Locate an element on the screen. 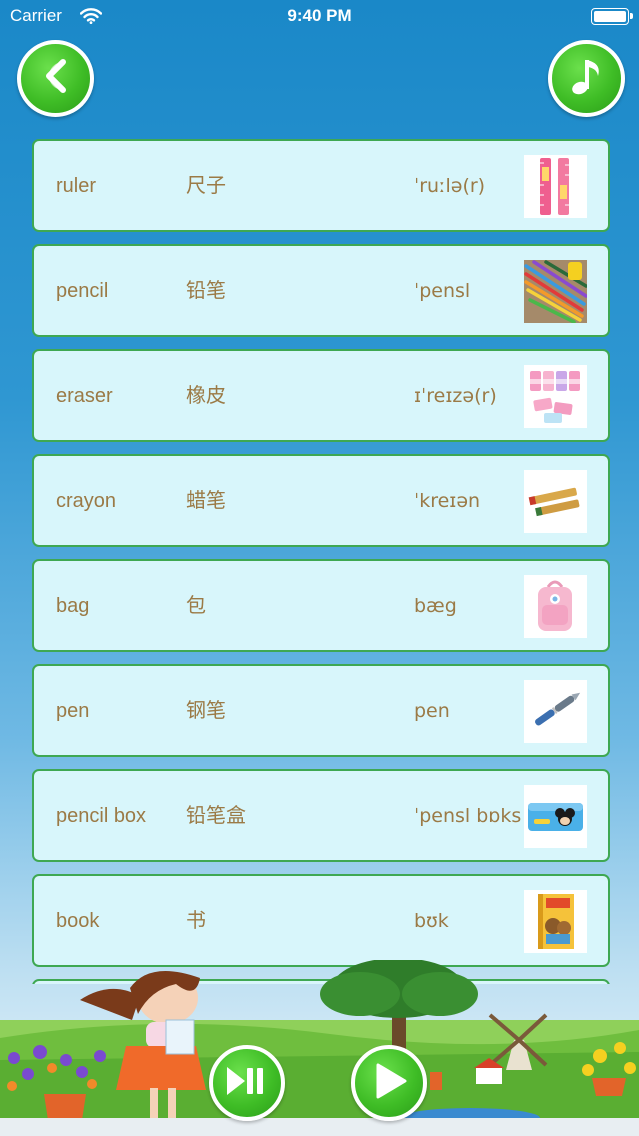 Image resolution: width=639 pixels, height=1136 pixels. word-phonetic: ˈpensl is located at coordinates (442, 291).